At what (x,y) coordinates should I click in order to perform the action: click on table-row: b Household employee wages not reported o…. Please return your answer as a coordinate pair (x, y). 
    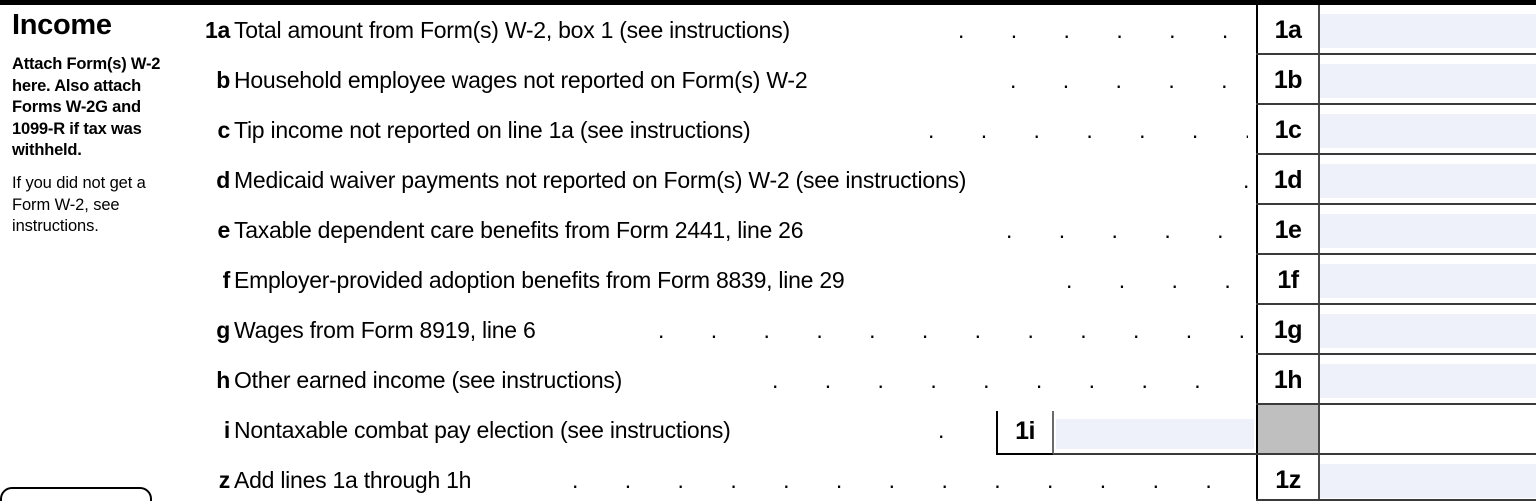
    Looking at the image, I should click on (852, 80).